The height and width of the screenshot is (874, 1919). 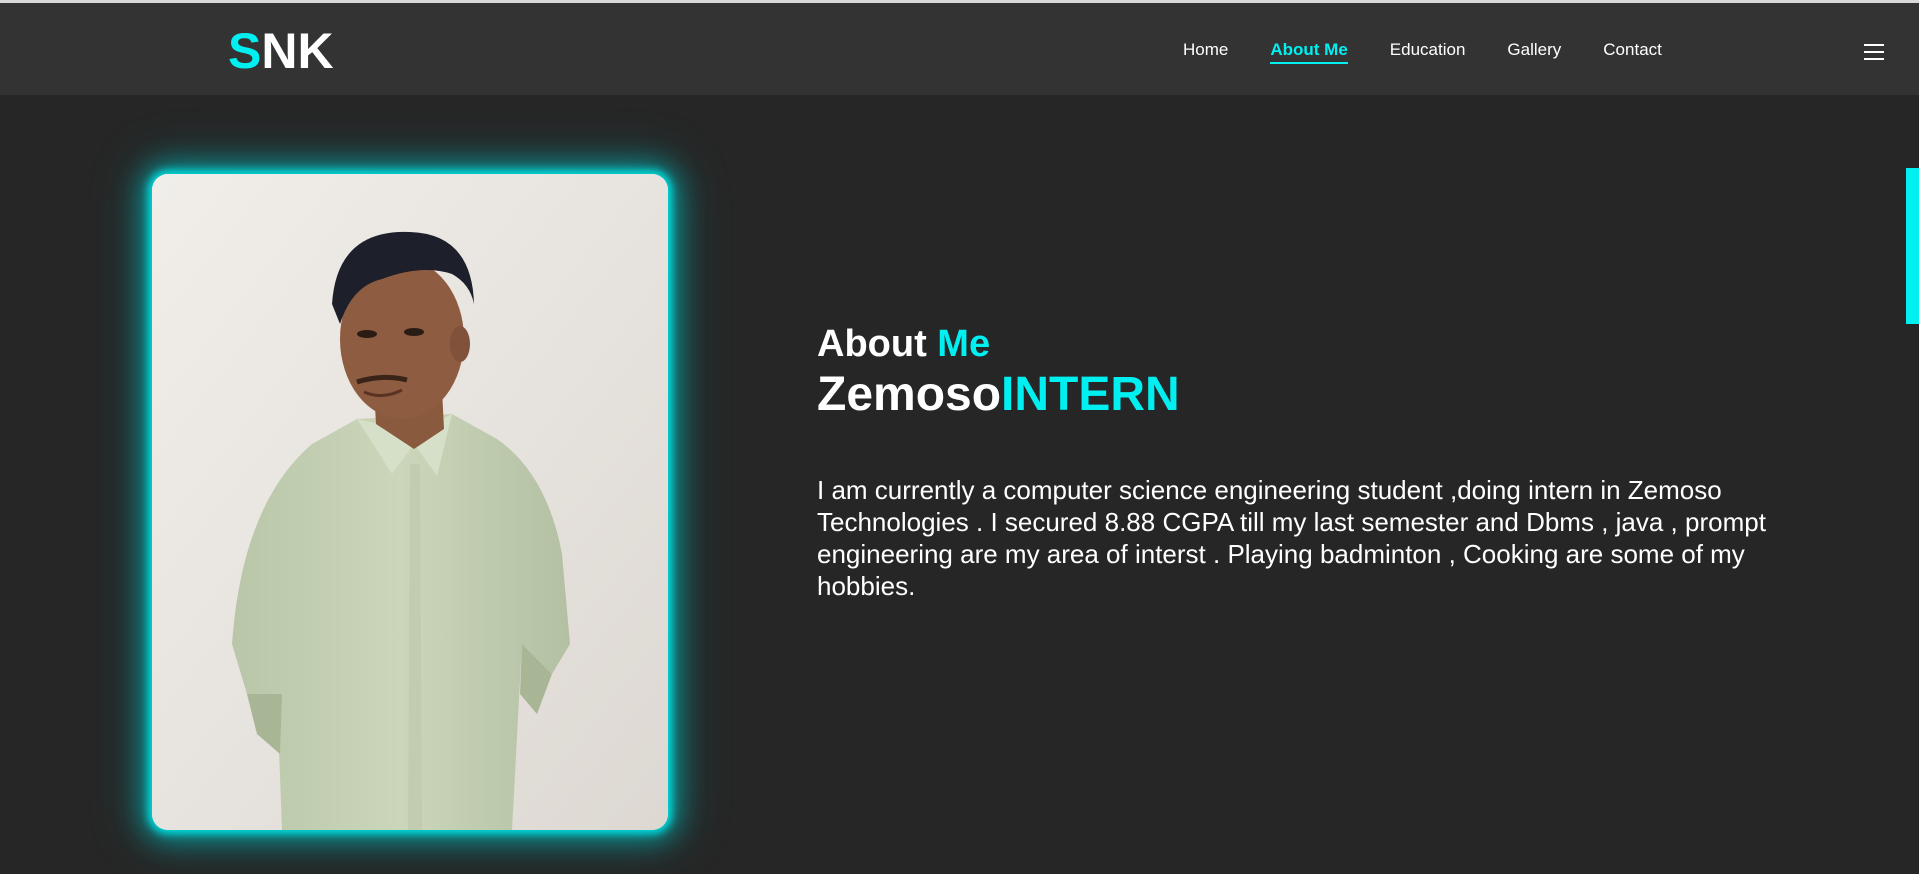 I want to click on role-title: ZemosoINTERN, so click(x=998, y=395).